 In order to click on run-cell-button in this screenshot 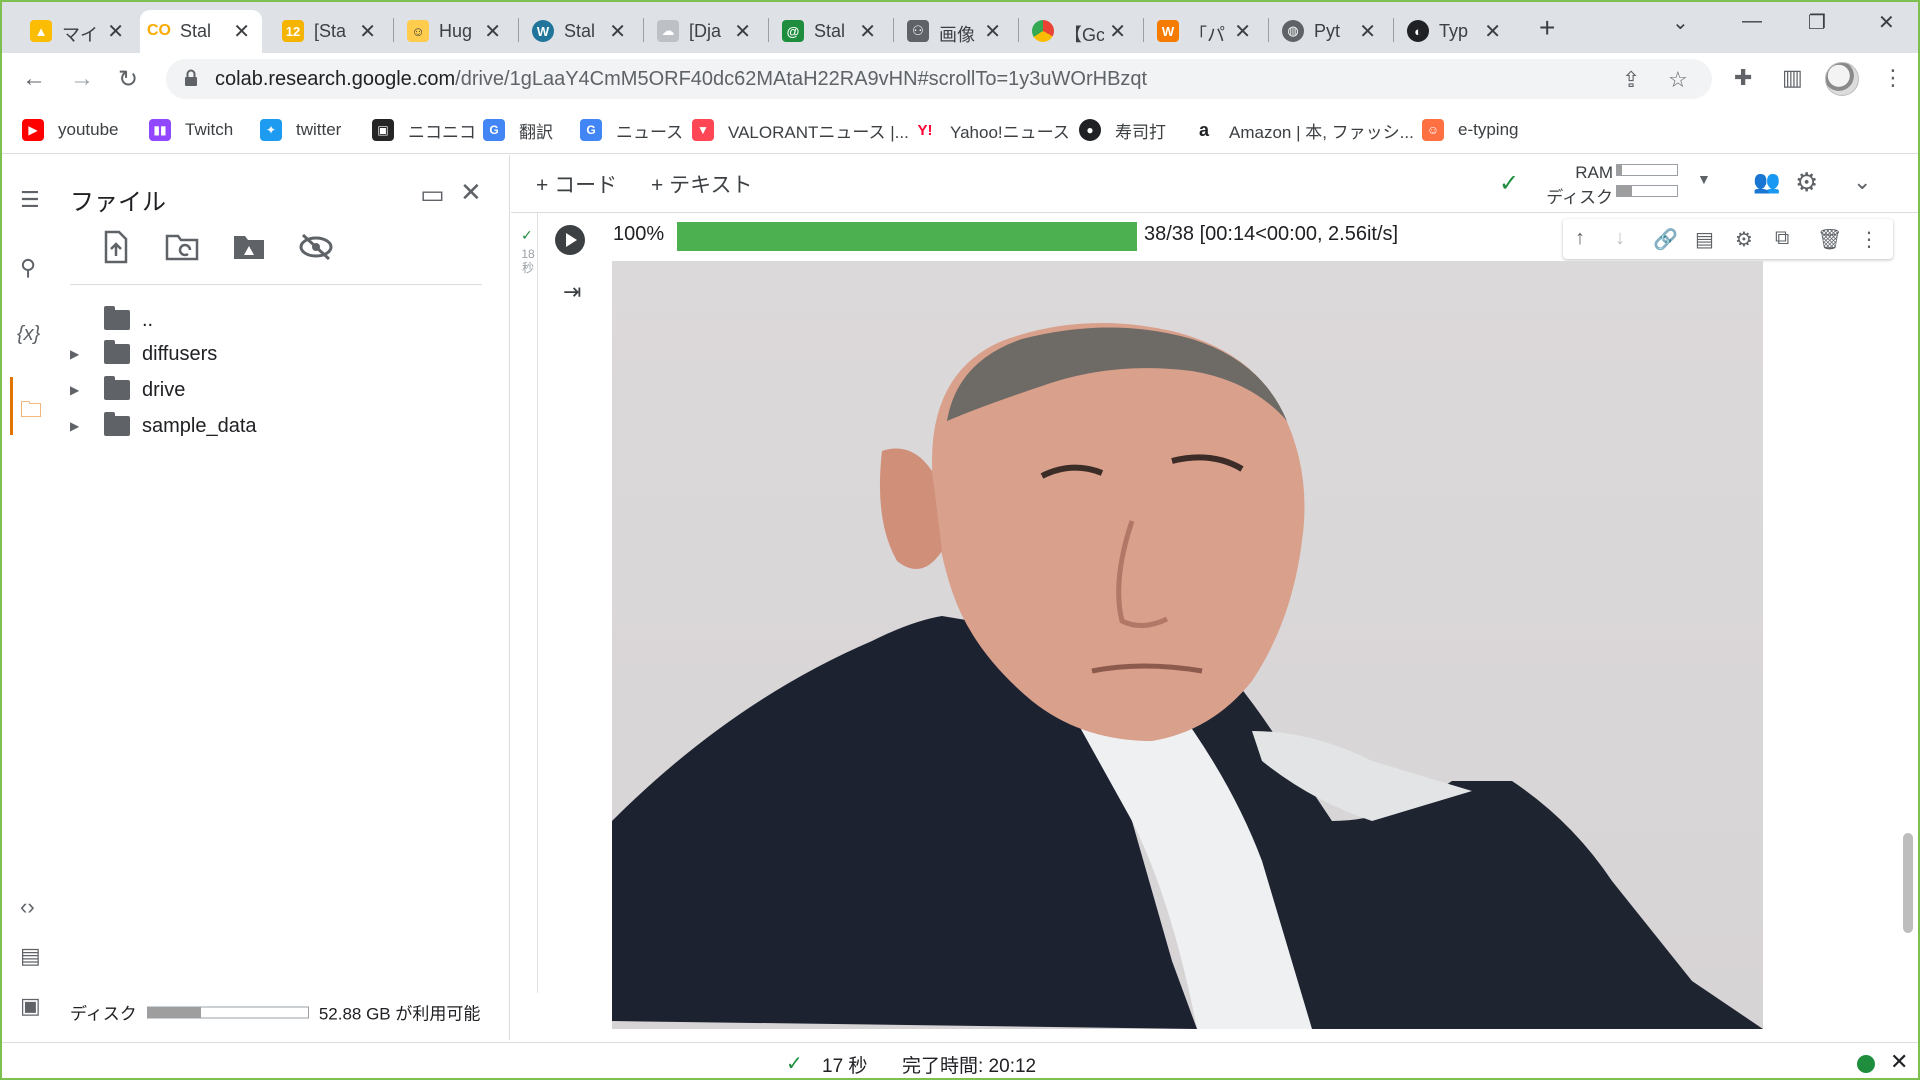, I will do `click(570, 240)`.